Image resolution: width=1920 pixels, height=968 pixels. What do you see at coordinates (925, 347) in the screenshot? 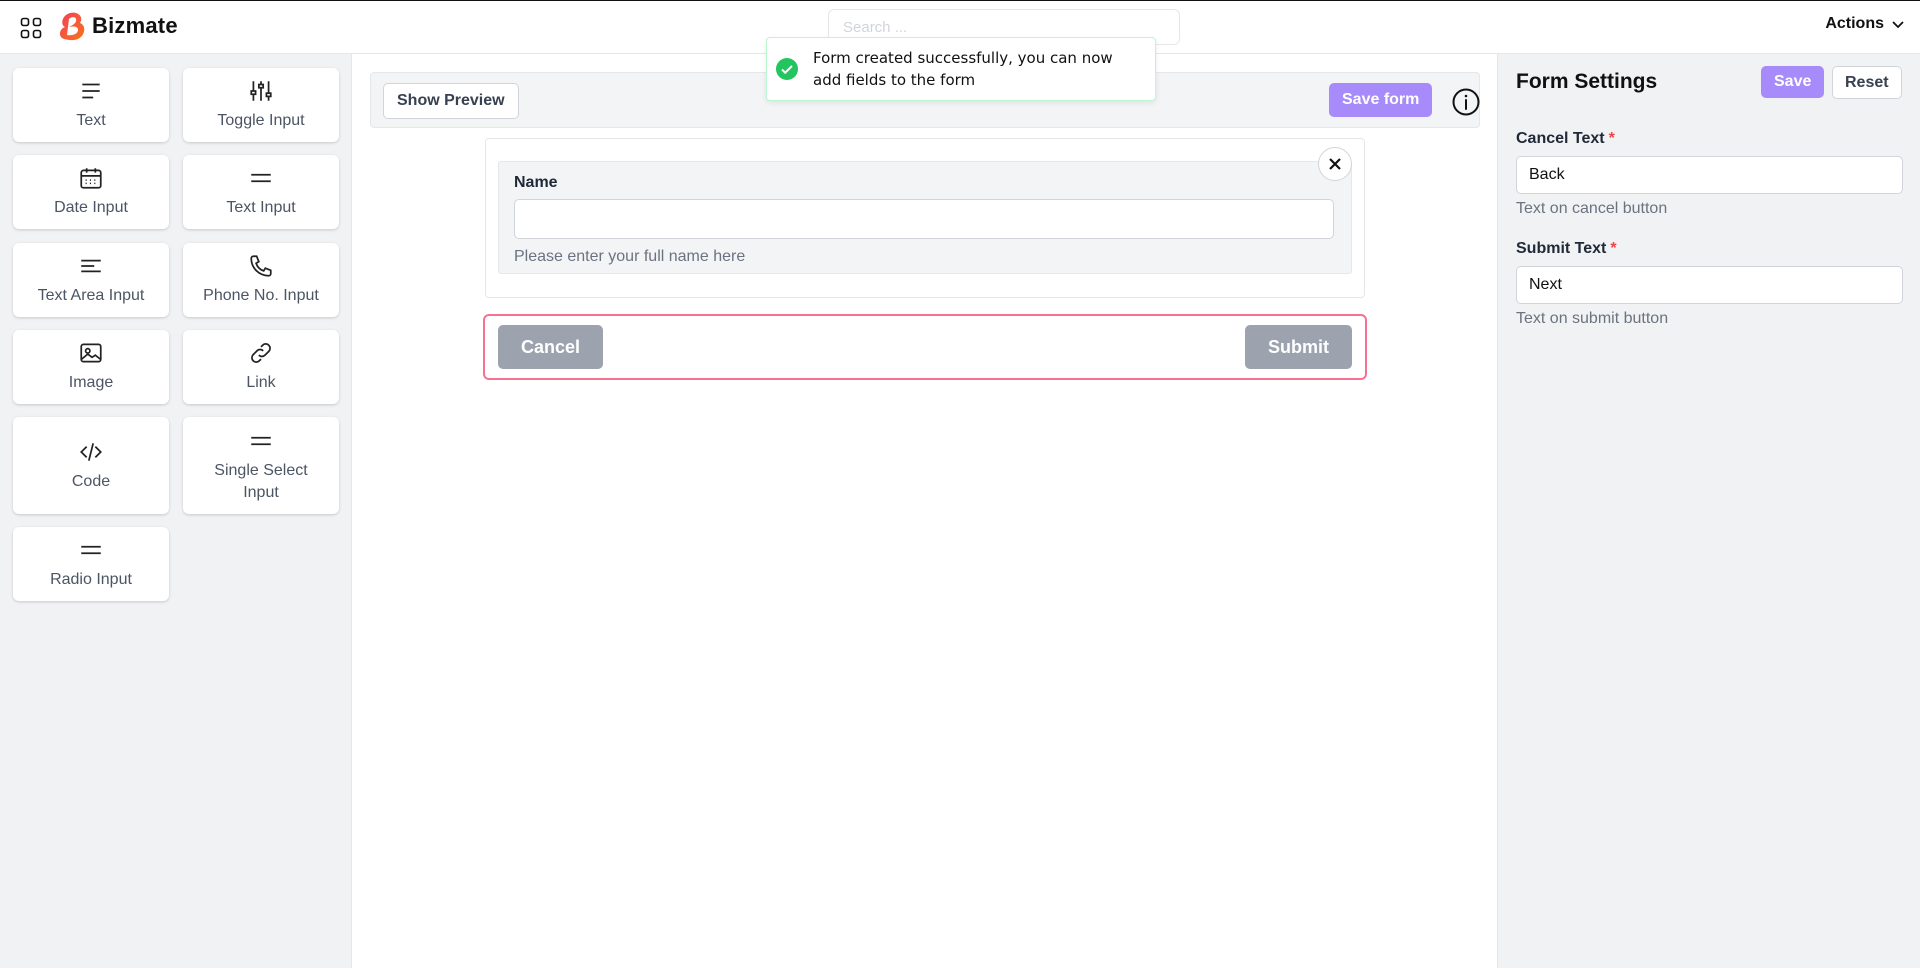
I see `form-buttons-row: Cancel Submit` at bounding box center [925, 347].